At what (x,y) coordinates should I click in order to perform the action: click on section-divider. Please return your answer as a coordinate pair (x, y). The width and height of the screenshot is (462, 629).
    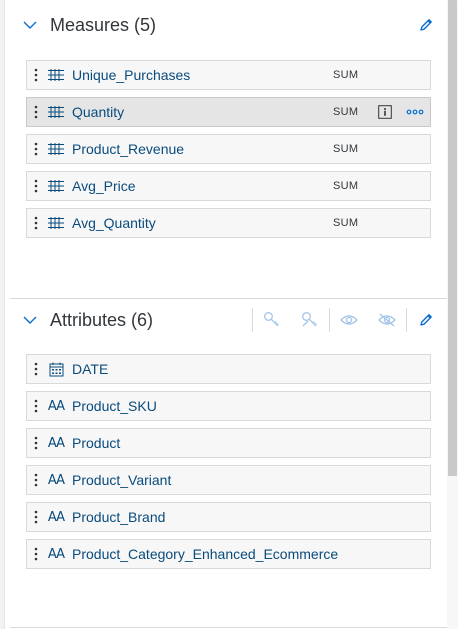
    Looking at the image, I should click on (228, 298).